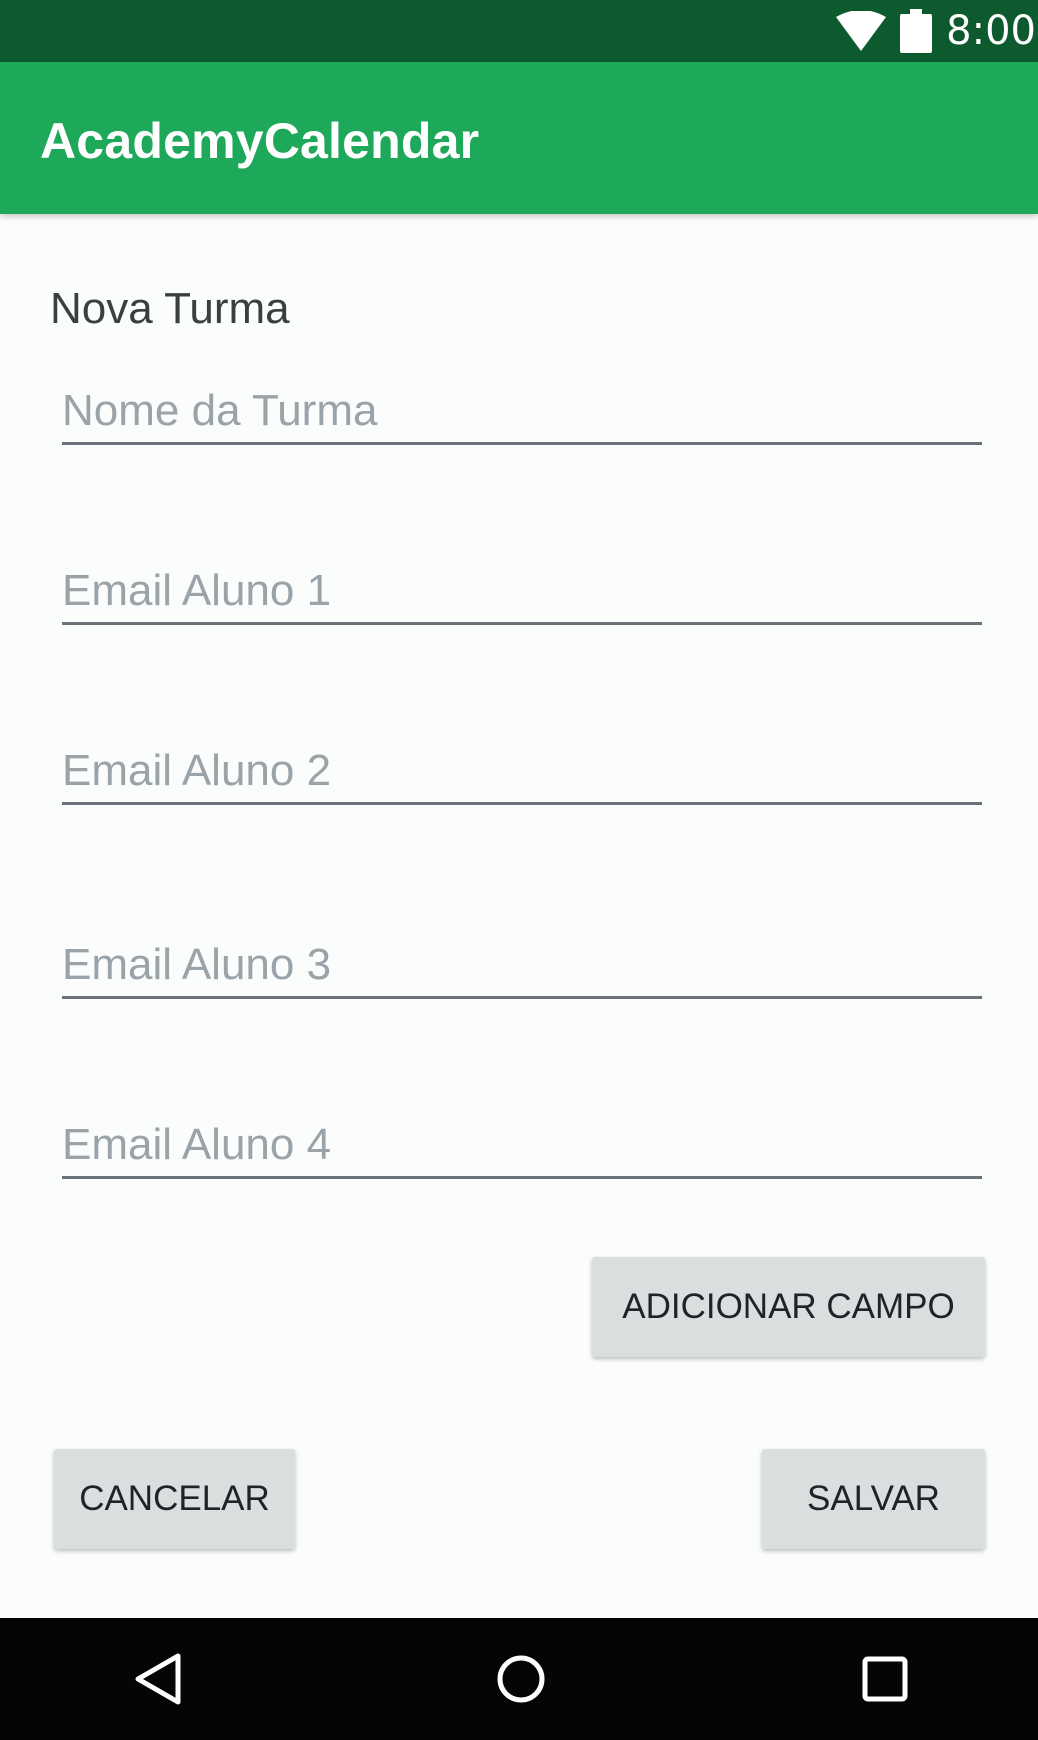 This screenshot has width=1038, height=1740. What do you see at coordinates (519, 31) in the screenshot?
I see `status-bar: 8:00` at bounding box center [519, 31].